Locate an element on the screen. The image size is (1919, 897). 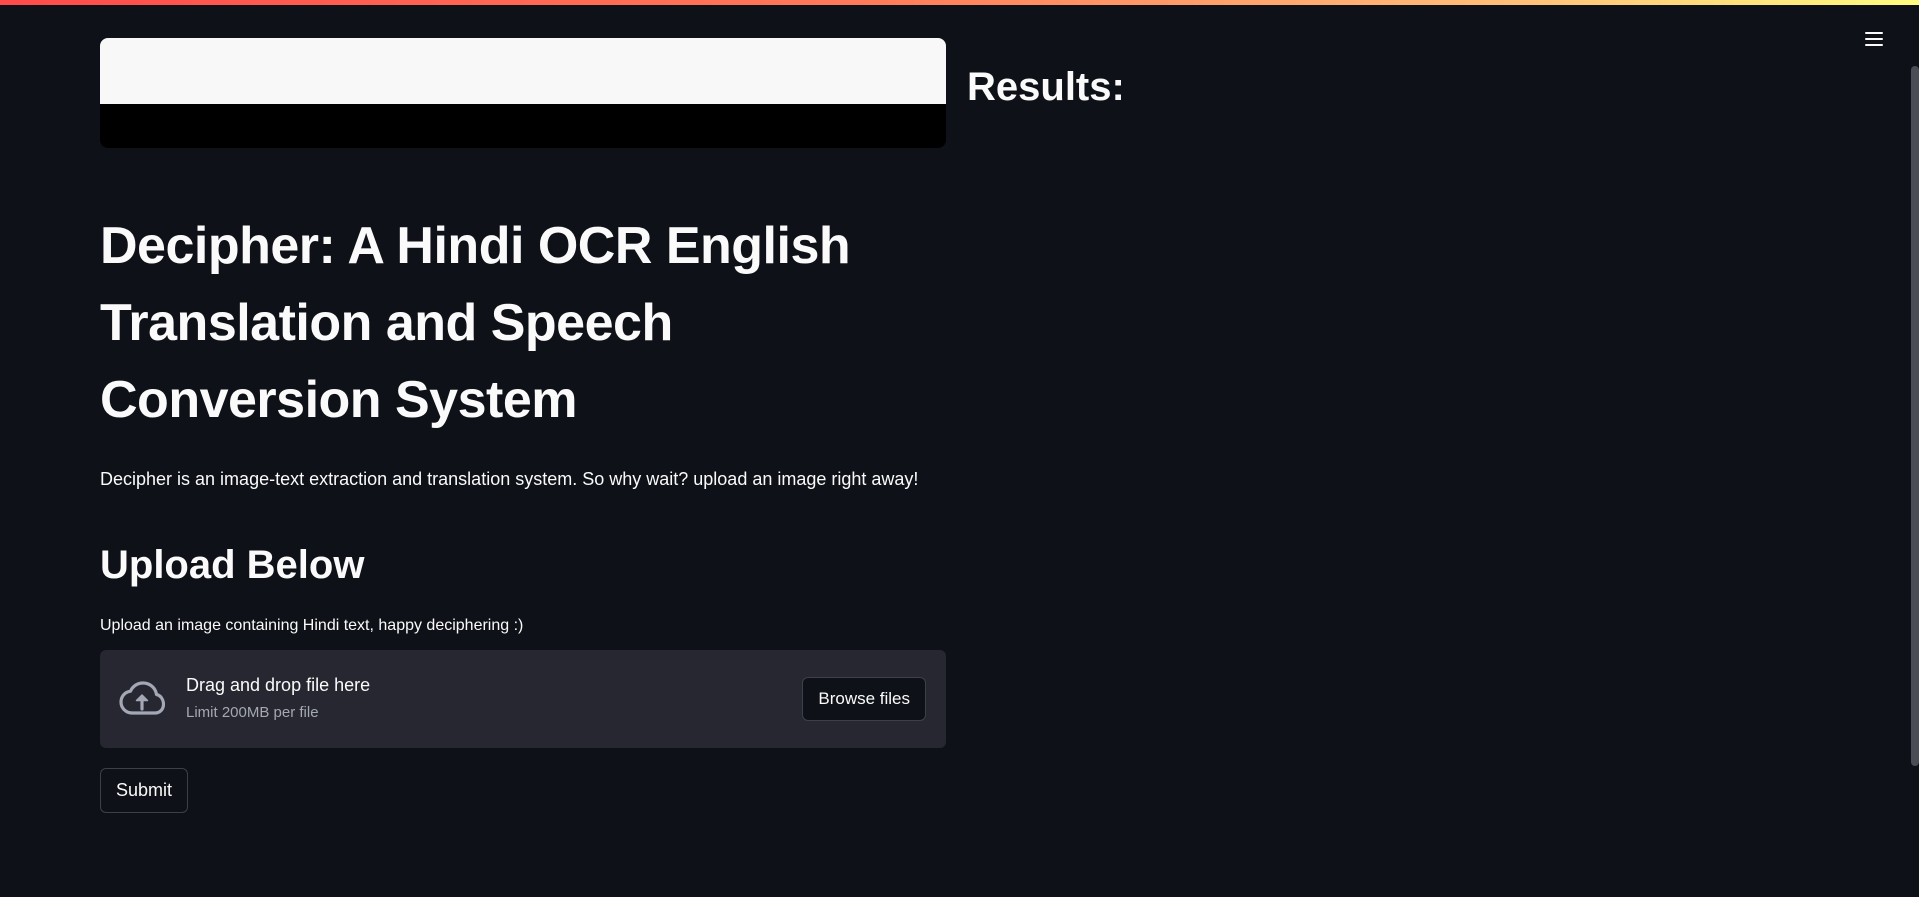
top-decoration-bar is located at coordinates (959, 2).